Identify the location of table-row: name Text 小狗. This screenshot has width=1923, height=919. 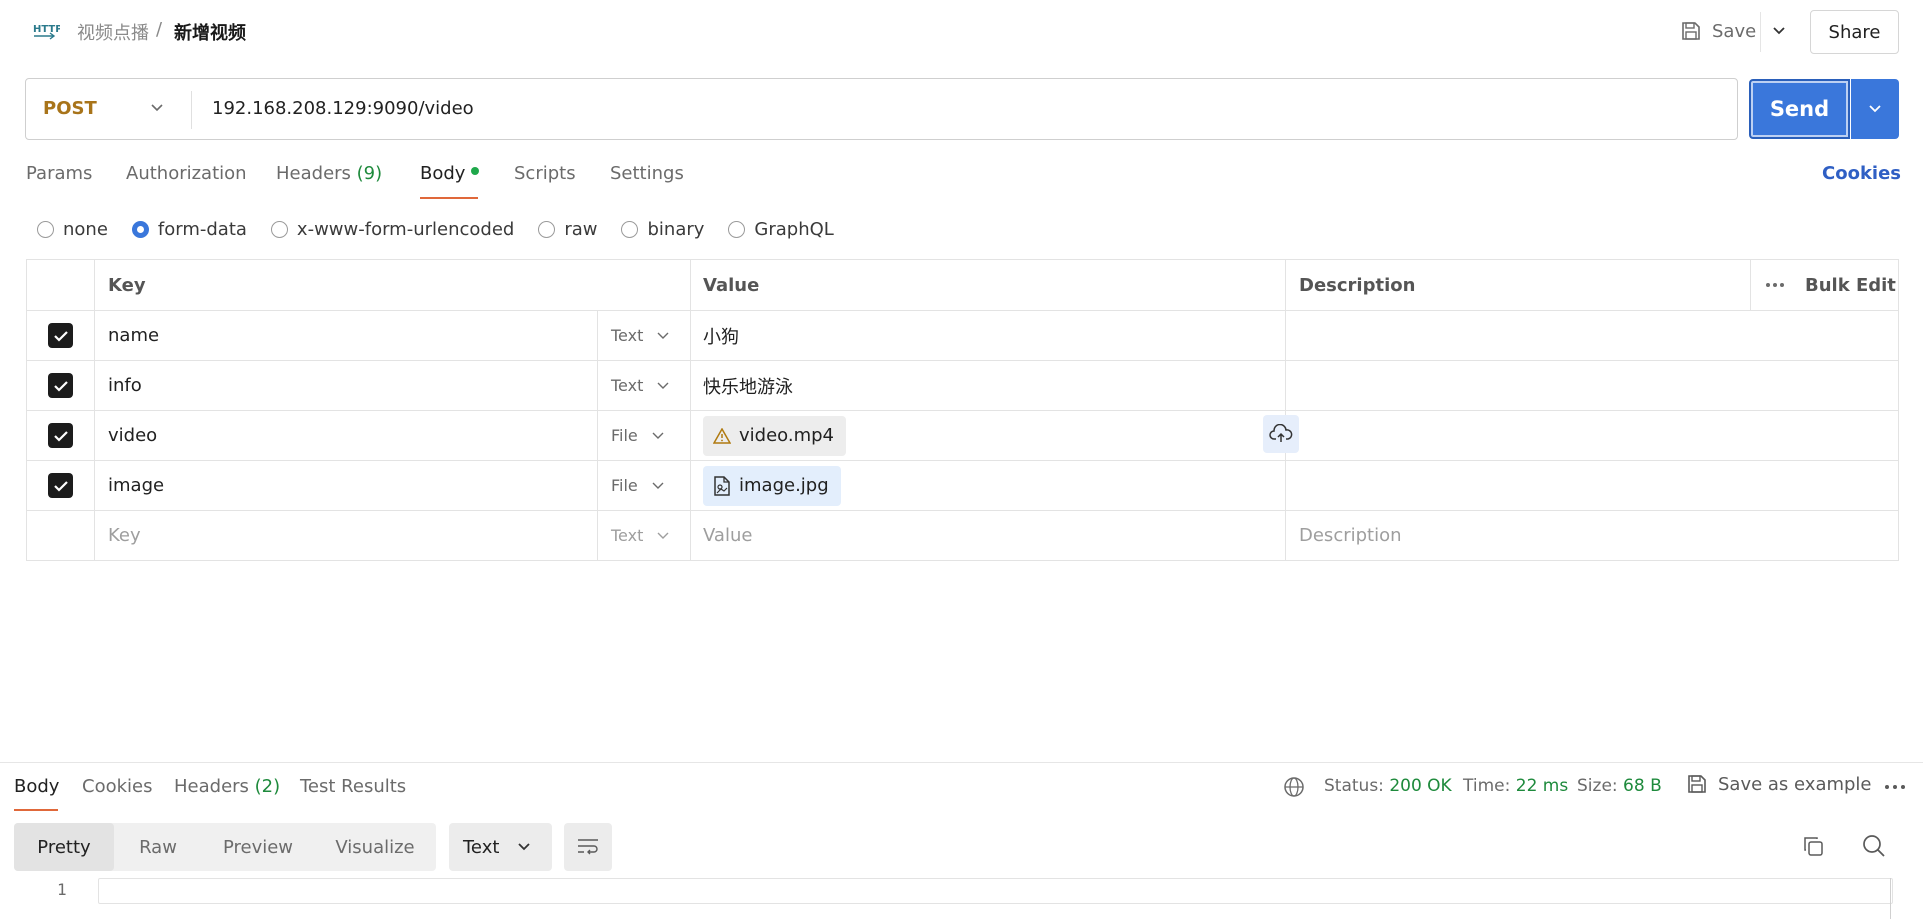
(962, 335).